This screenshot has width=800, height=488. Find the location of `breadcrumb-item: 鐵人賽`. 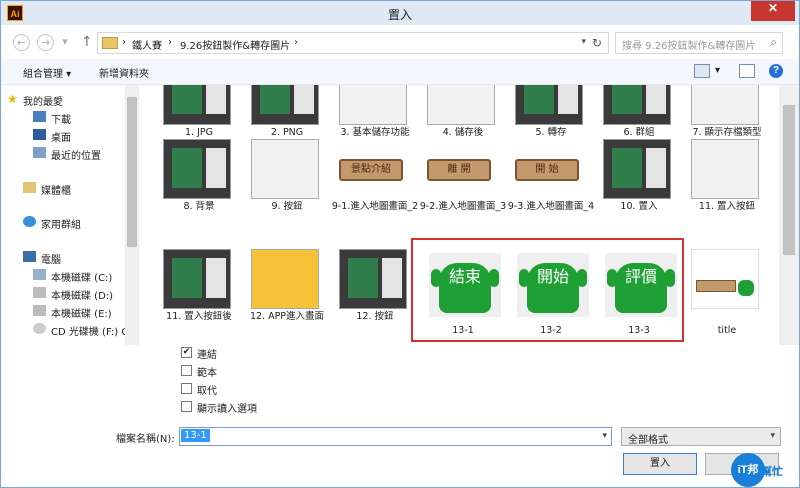

breadcrumb-item: 鐵人賽 is located at coordinates (147, 44).